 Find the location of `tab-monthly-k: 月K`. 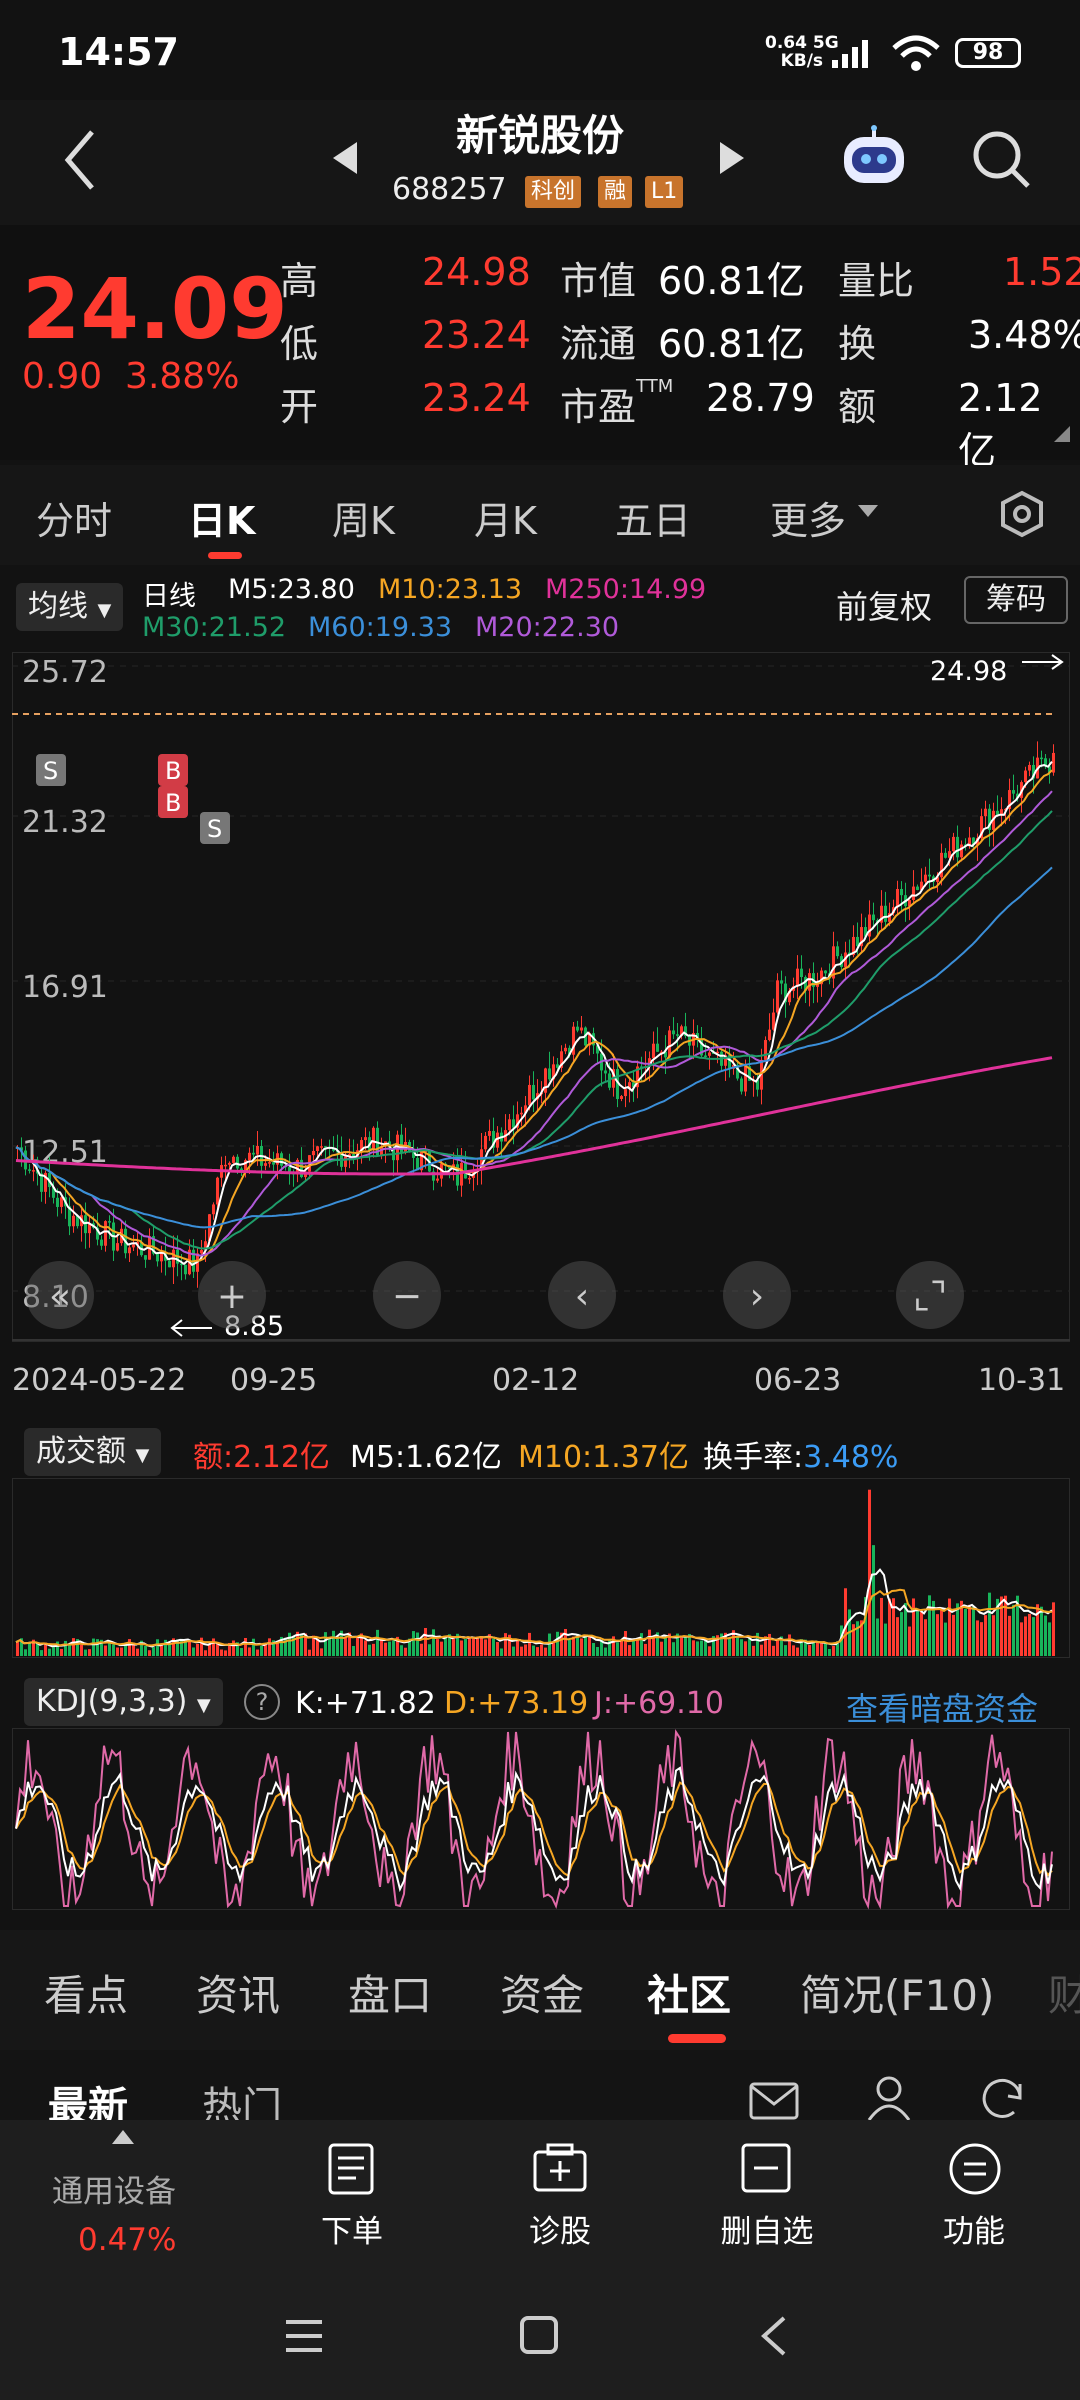

tab-monthly-k: 月K is located at coordinates (505, 517).